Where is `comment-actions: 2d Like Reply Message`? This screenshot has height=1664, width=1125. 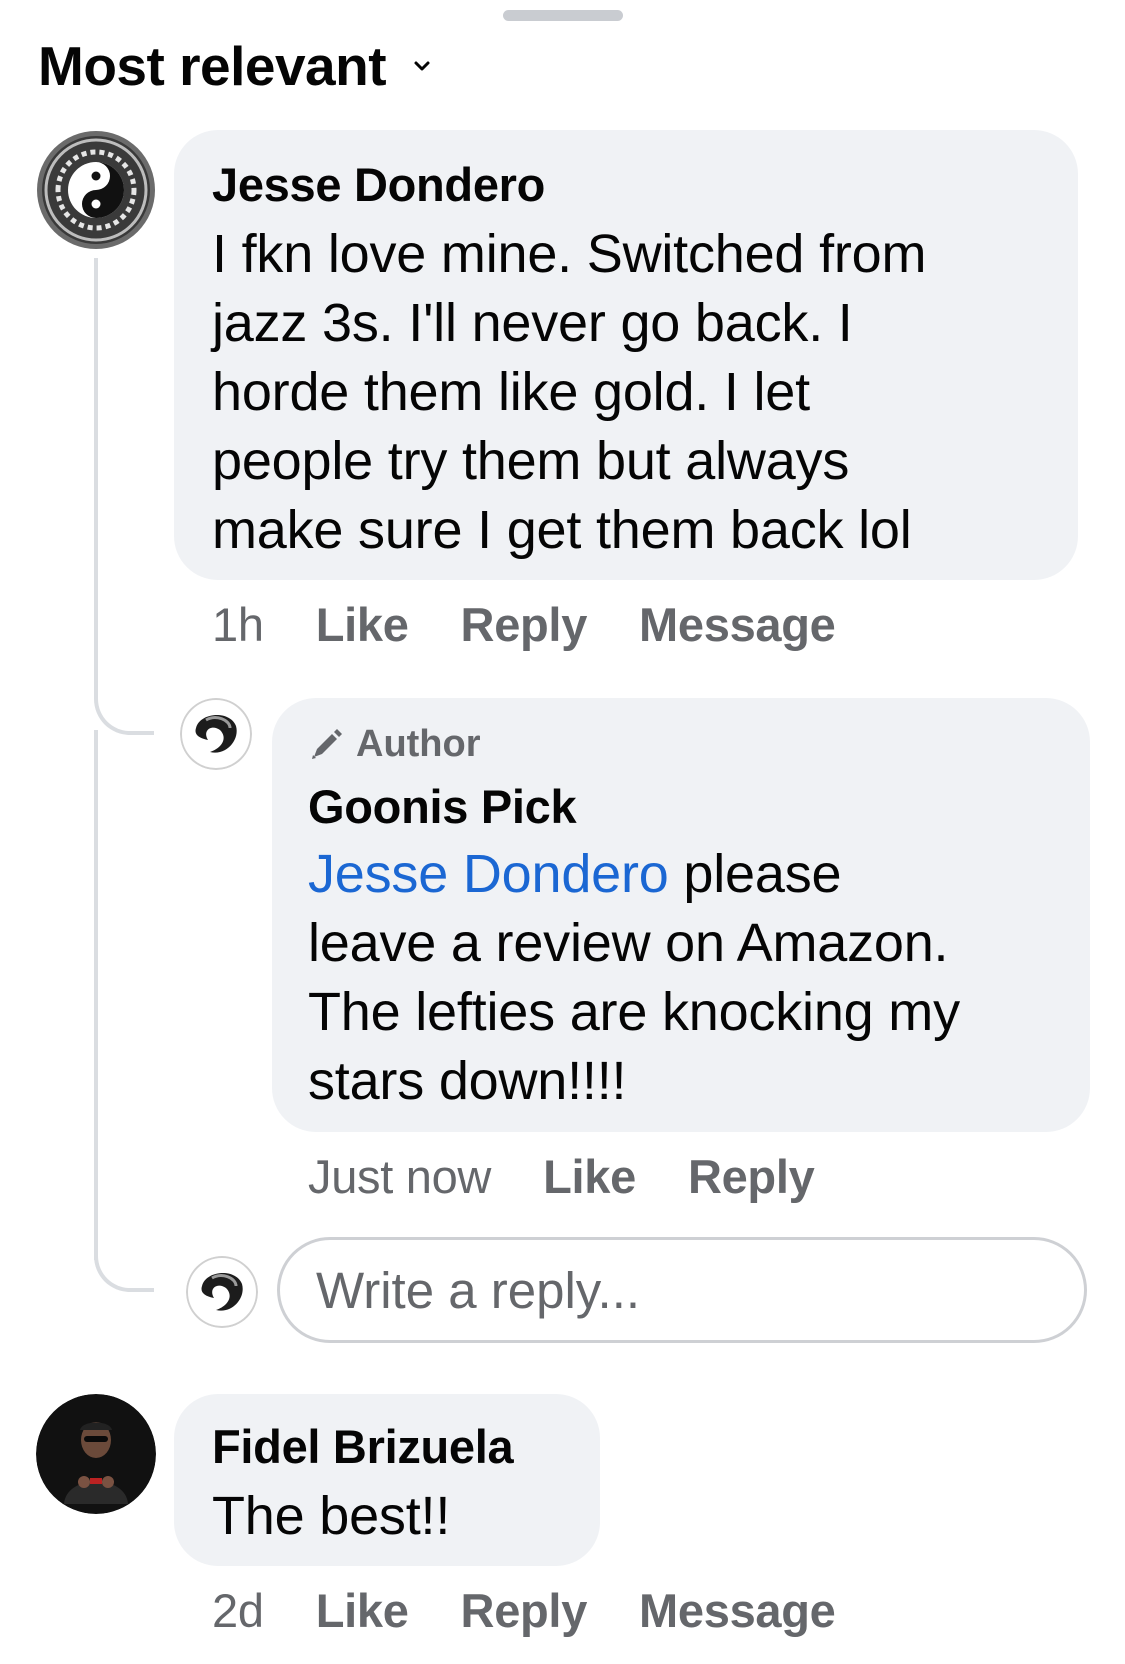
comment-actions: 2d Like Reply Message is located at coordinates (550, 1610).